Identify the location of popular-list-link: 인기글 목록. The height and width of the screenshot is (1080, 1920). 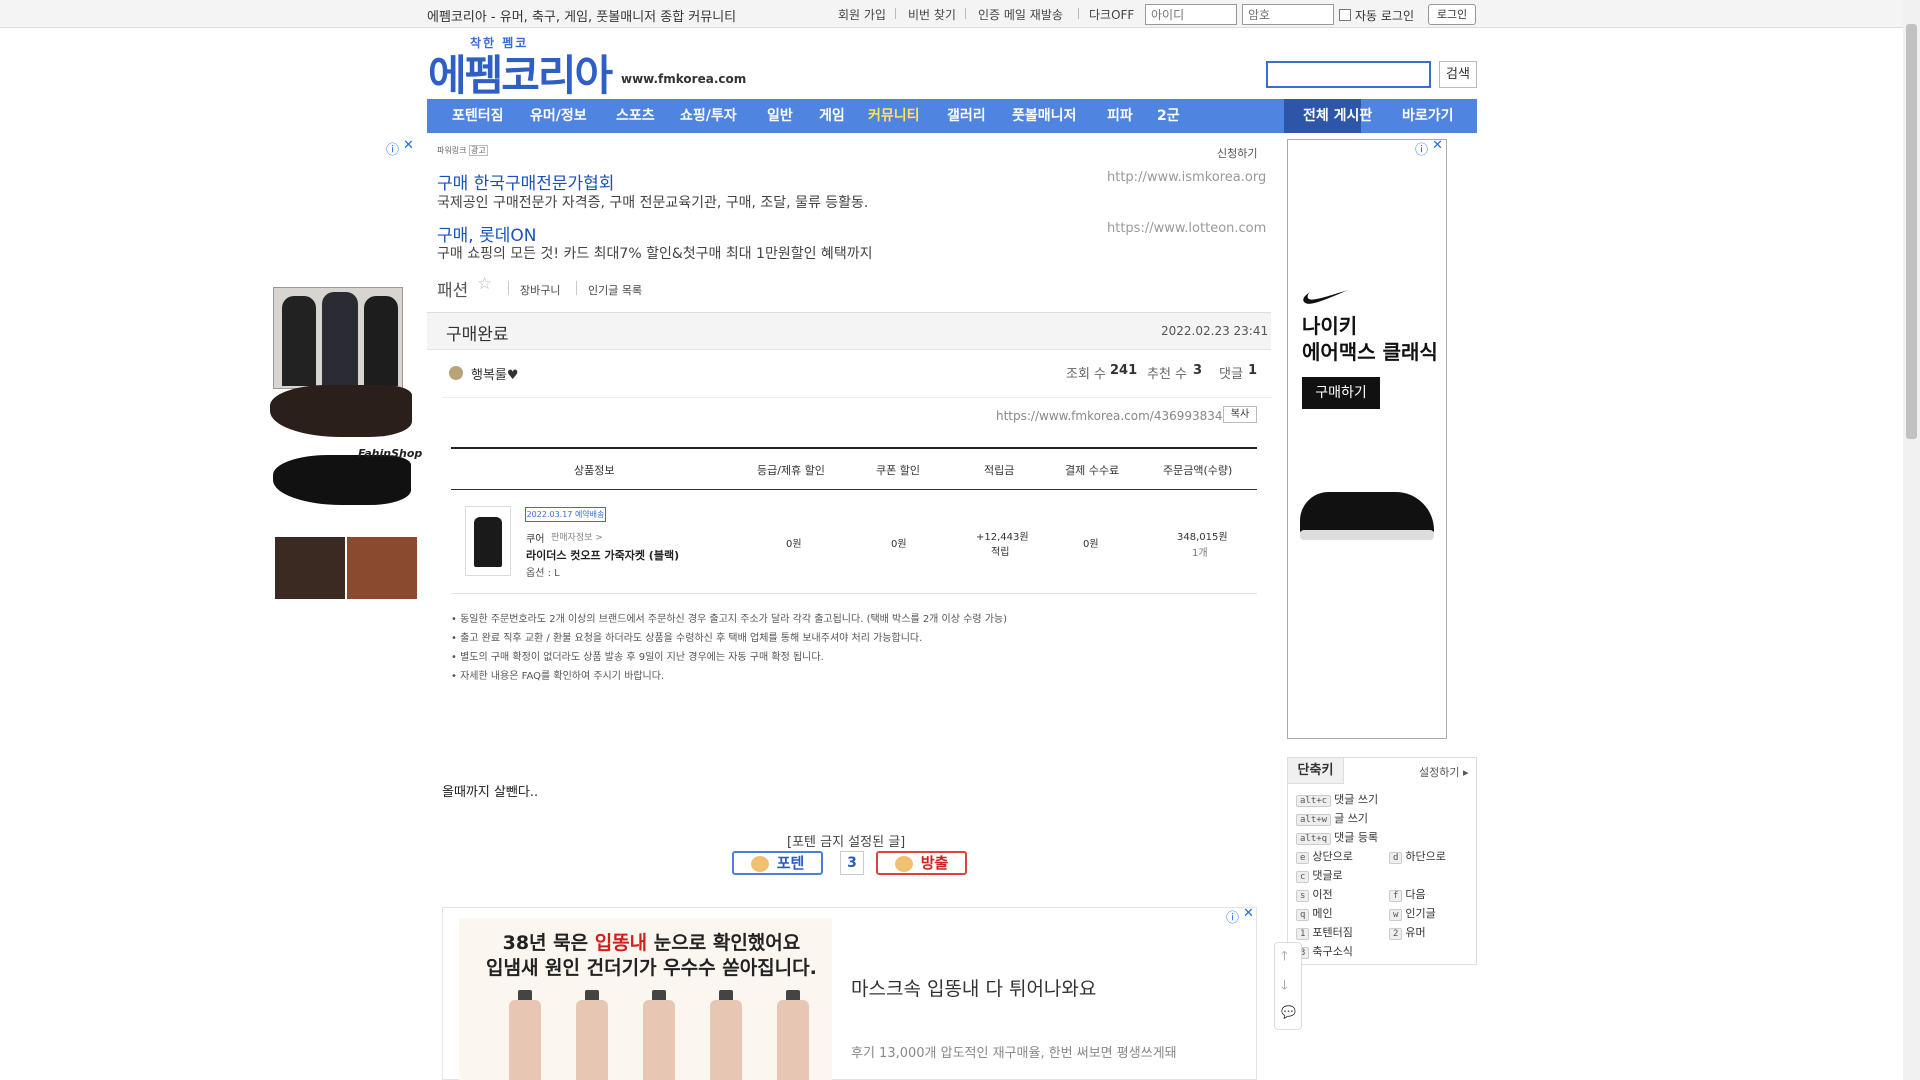
(615, 290).